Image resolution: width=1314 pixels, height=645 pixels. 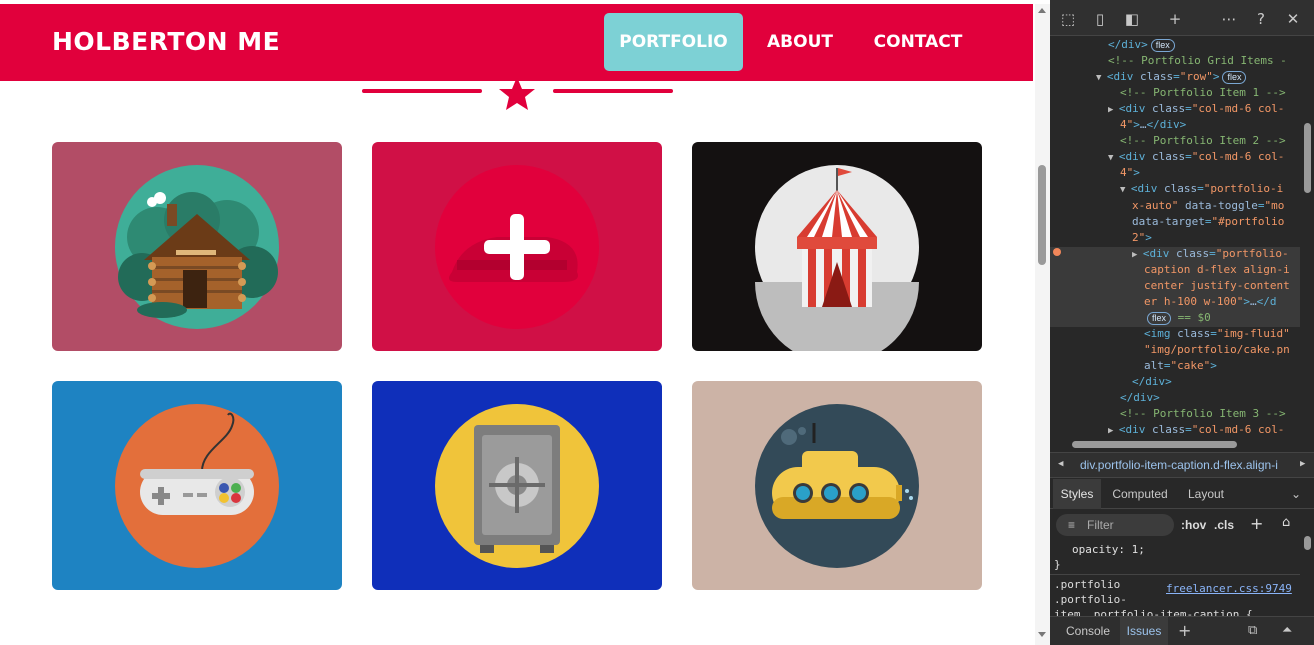 I want to click on tree-vscroll-thumb, so click(x=1307, y=158).